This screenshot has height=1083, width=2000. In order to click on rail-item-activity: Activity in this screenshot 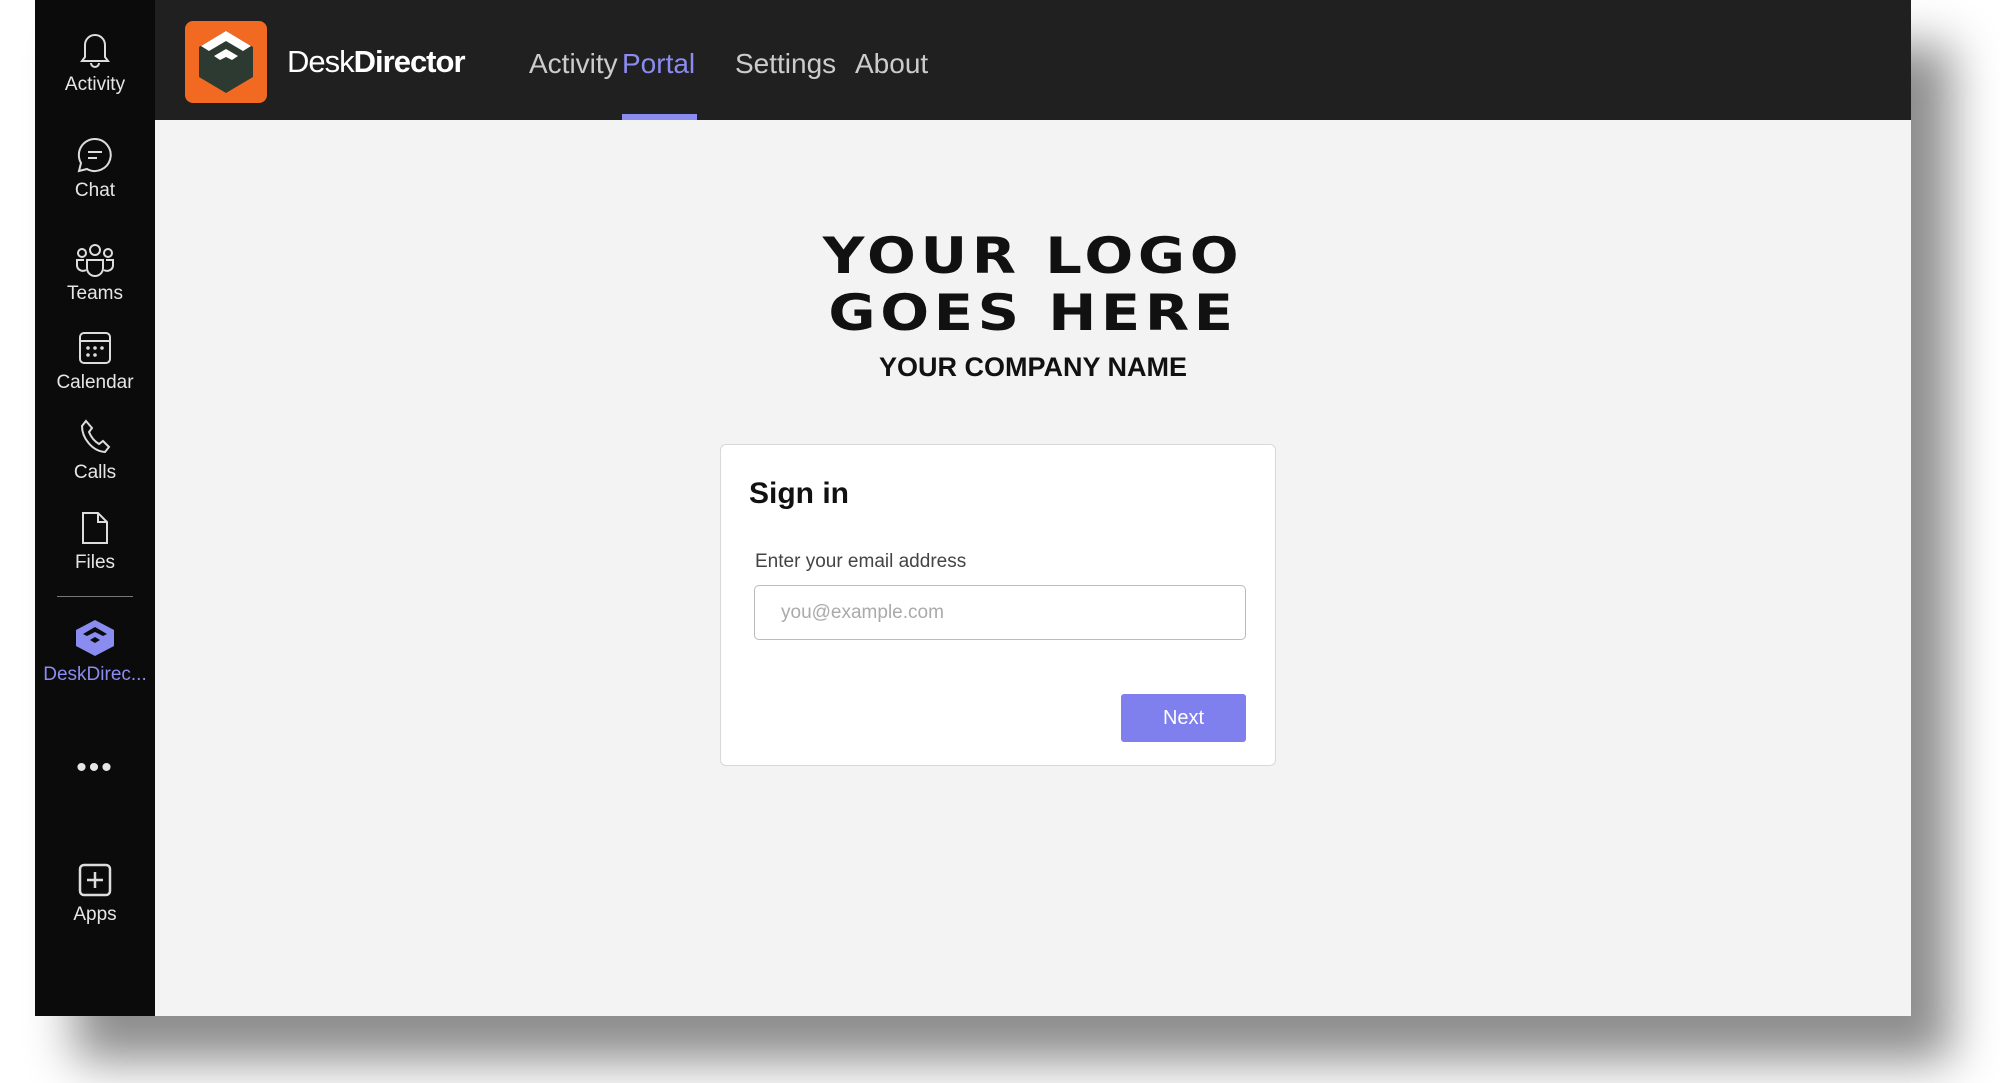, I will do `click(95, 63)`.